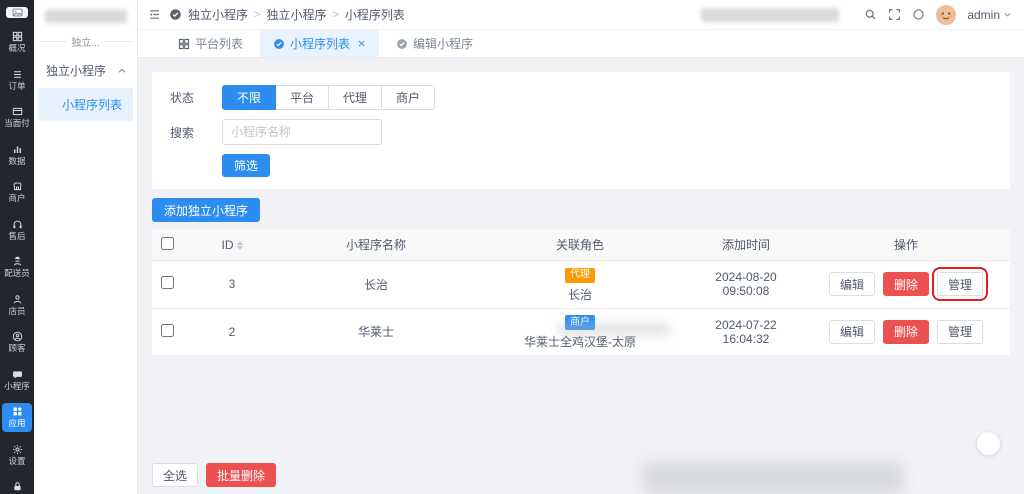  I want to click on status-option-merchant: 商户, so click(408, 97).